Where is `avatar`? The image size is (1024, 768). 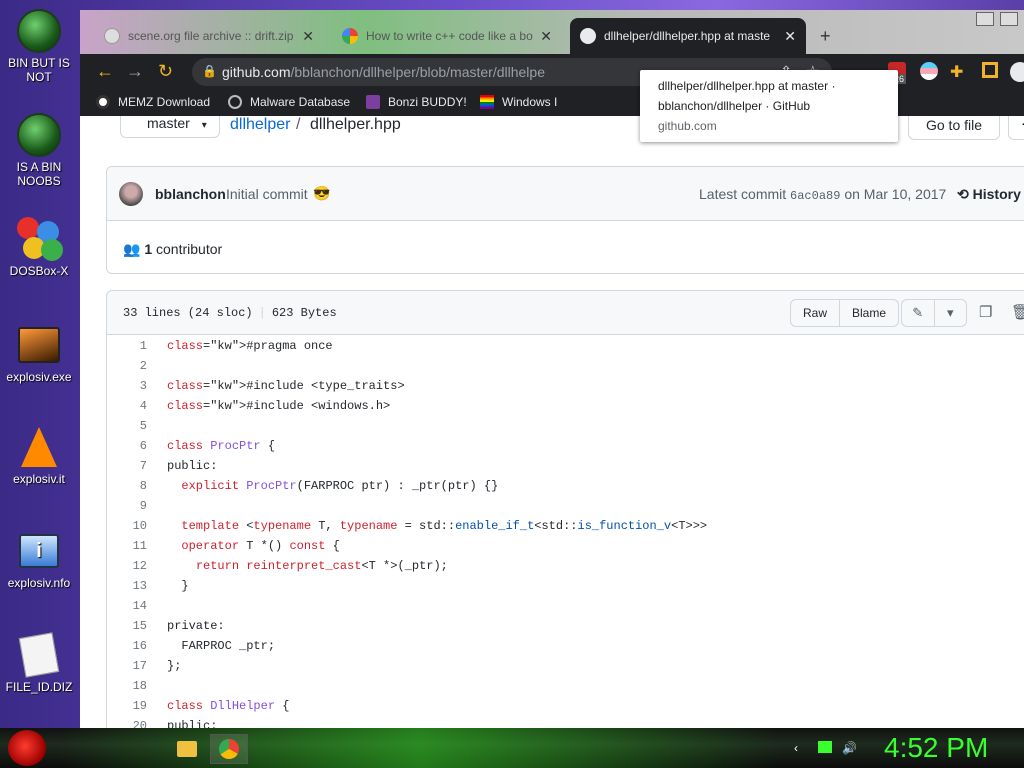
avatar is located at coordinates (131, 194).